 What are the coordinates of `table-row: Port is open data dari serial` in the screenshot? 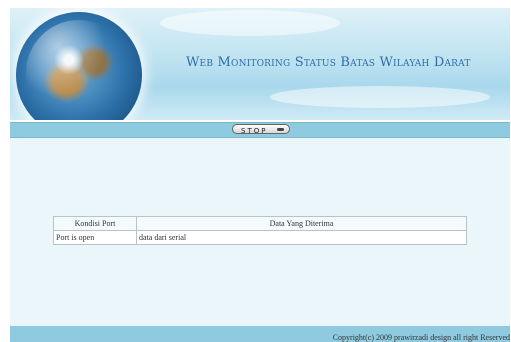 It's located at (260, 237).